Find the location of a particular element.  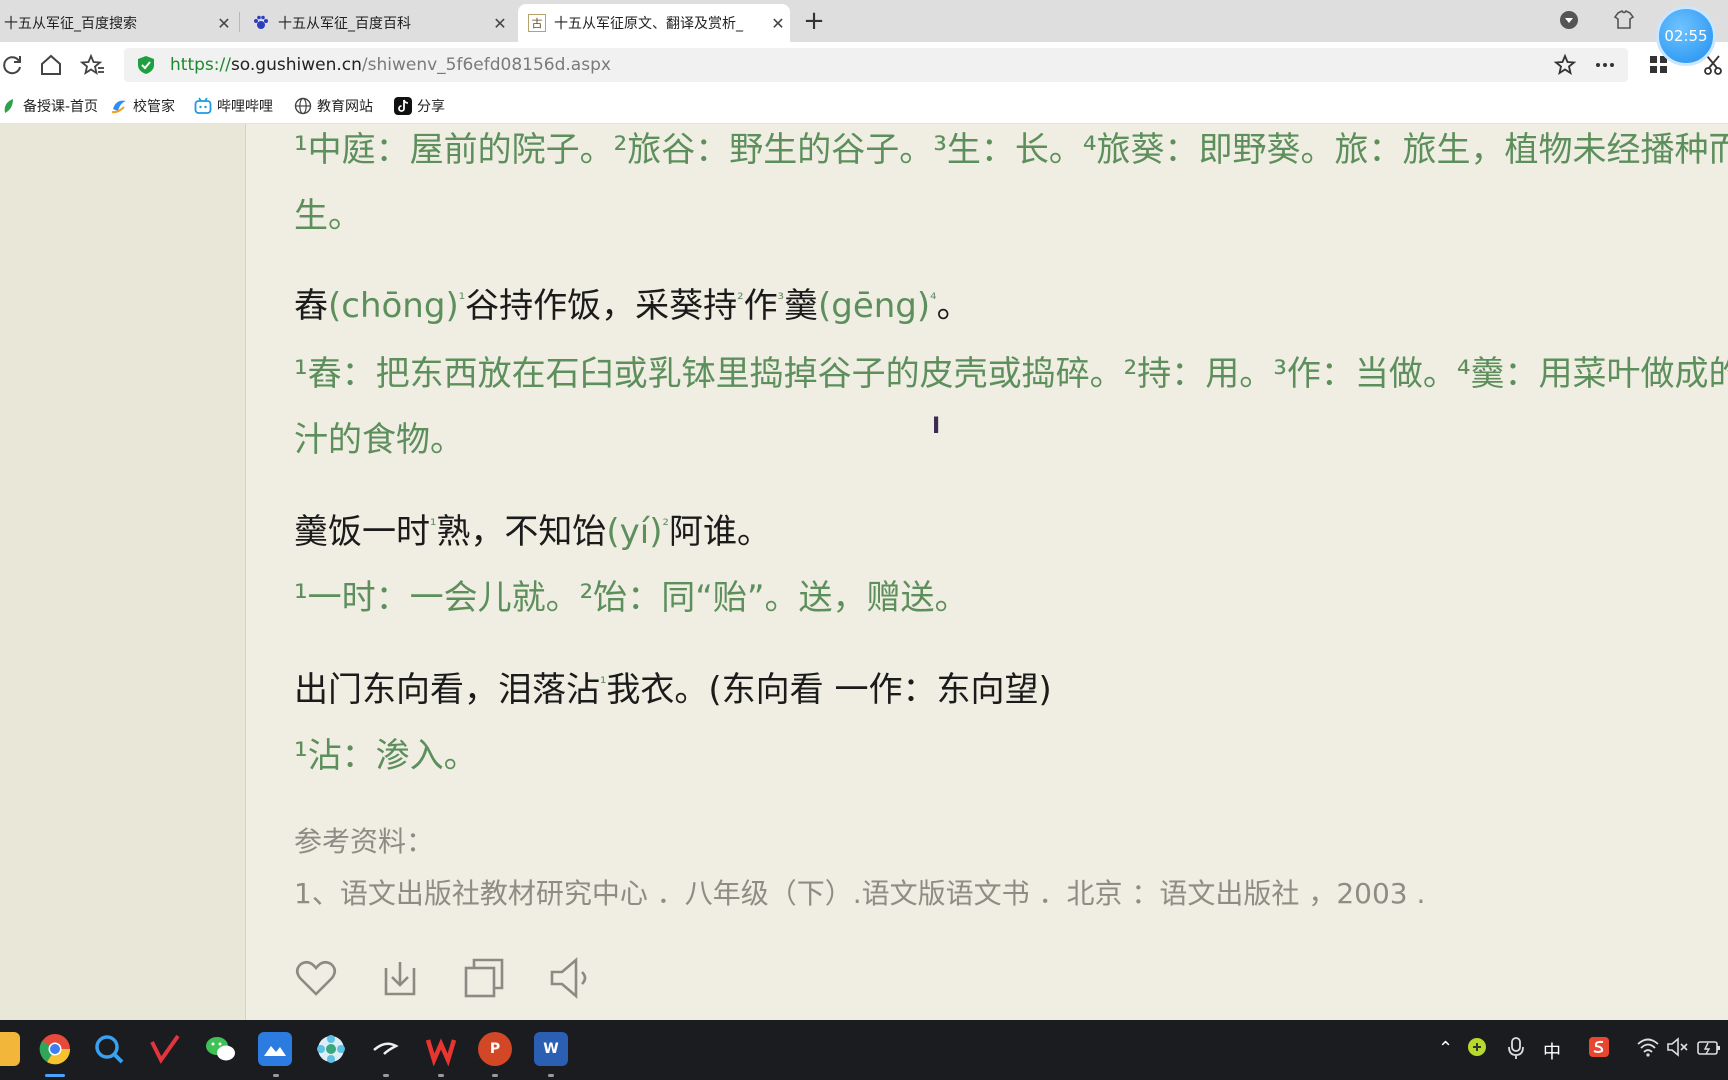

file-explorer-icon is located at coordinates (10, 1049).